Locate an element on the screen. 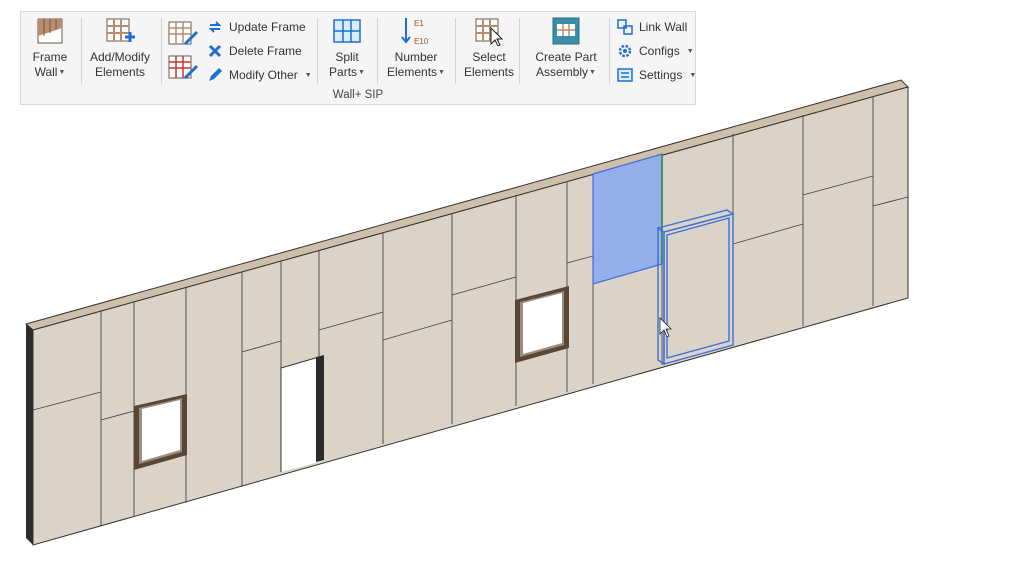 The width and height of the screenshot is (1024, 586). pencil-icon is located at coordinates (215, 75).